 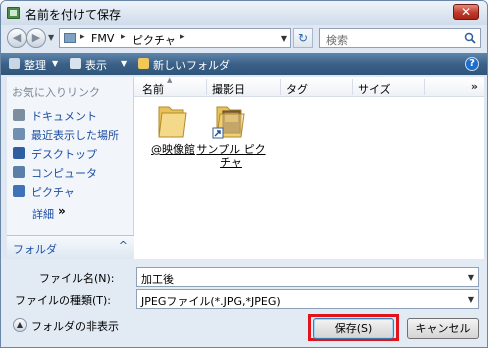 I want to click on sidebar-item-pictures: ピクチャ, so click(x=73, y=192).